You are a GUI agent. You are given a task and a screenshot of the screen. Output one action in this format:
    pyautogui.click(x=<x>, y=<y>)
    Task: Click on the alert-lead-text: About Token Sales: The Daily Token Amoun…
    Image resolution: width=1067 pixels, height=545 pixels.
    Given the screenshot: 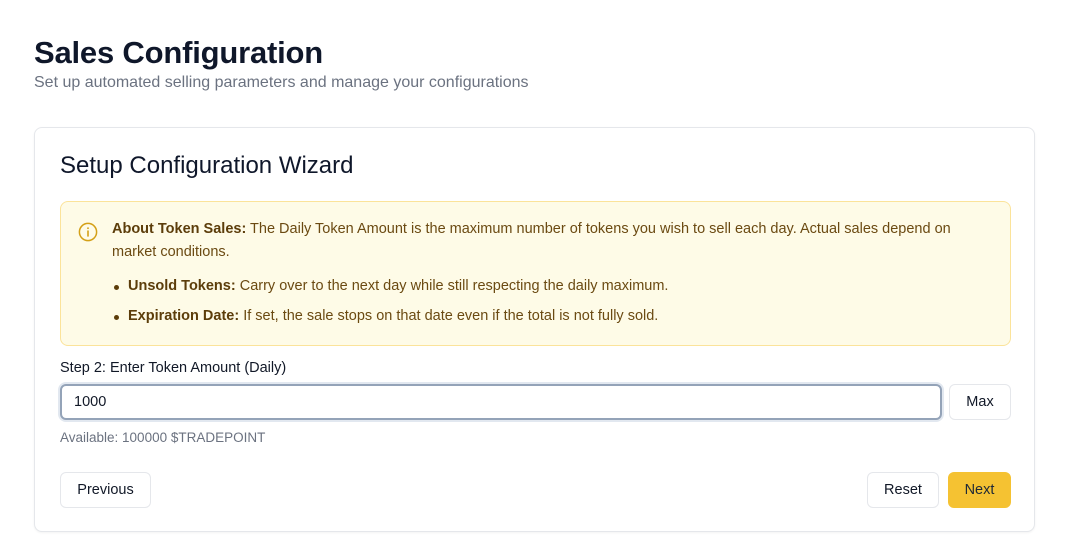 What is the action you would take?
    pyautogui.click(x=551, y=241)
    